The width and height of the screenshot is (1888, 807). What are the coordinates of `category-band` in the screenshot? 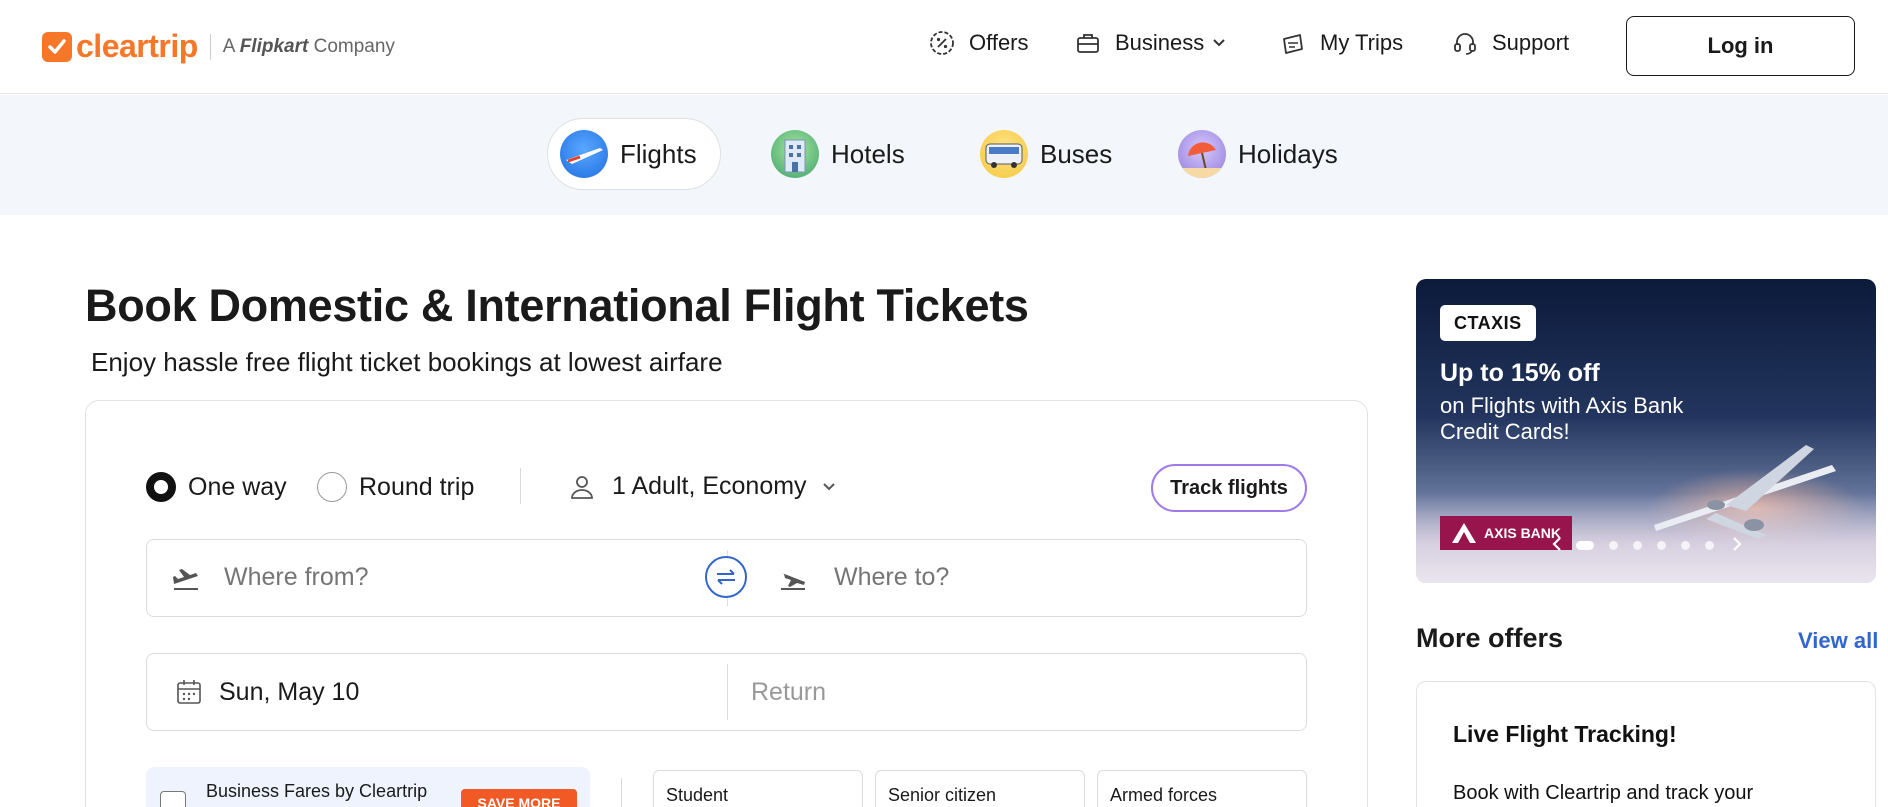 It's located at (944, 155).